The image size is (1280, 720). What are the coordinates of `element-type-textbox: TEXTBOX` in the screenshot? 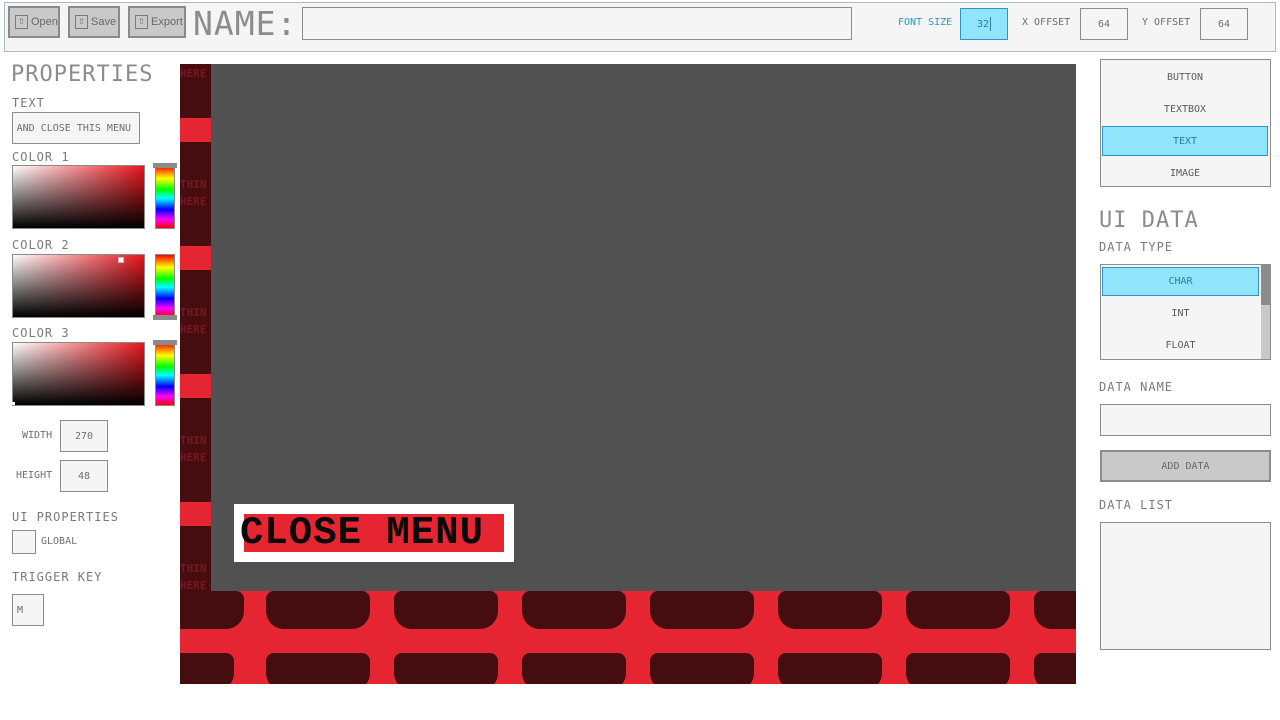 It's located at (1185, 109).